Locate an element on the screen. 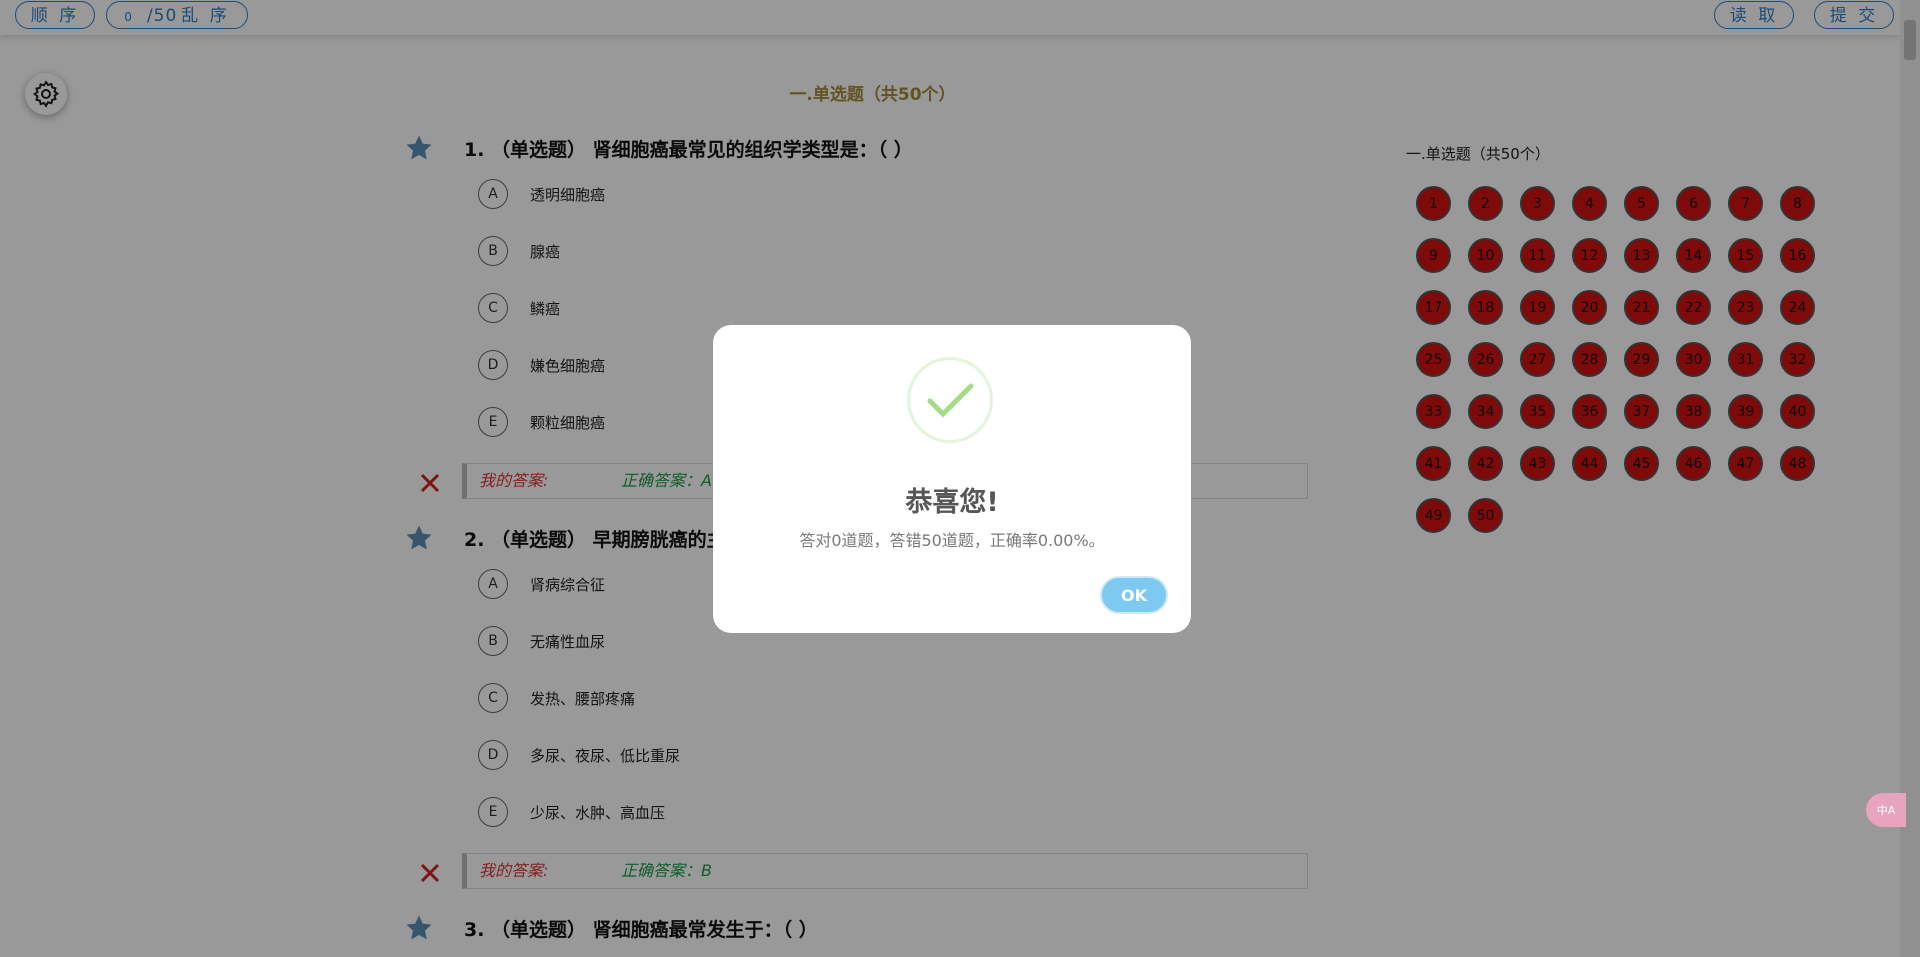 Image resolution: width=1920 pixels, height=957 pixels. success-check-icon is located at coordinates (950, 400).